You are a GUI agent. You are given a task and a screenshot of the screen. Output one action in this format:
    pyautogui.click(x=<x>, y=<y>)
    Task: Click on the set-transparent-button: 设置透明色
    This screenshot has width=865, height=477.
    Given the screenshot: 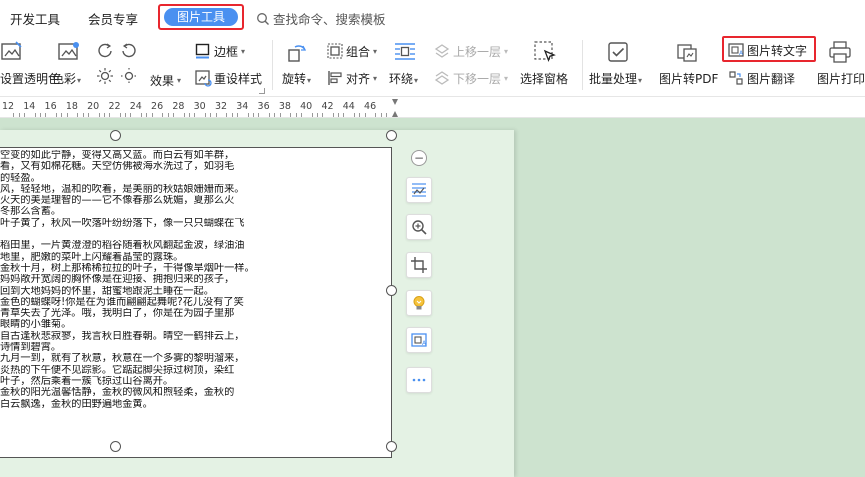 What is the action you would take?
    pyautogui.click(x=30, y=78)
    